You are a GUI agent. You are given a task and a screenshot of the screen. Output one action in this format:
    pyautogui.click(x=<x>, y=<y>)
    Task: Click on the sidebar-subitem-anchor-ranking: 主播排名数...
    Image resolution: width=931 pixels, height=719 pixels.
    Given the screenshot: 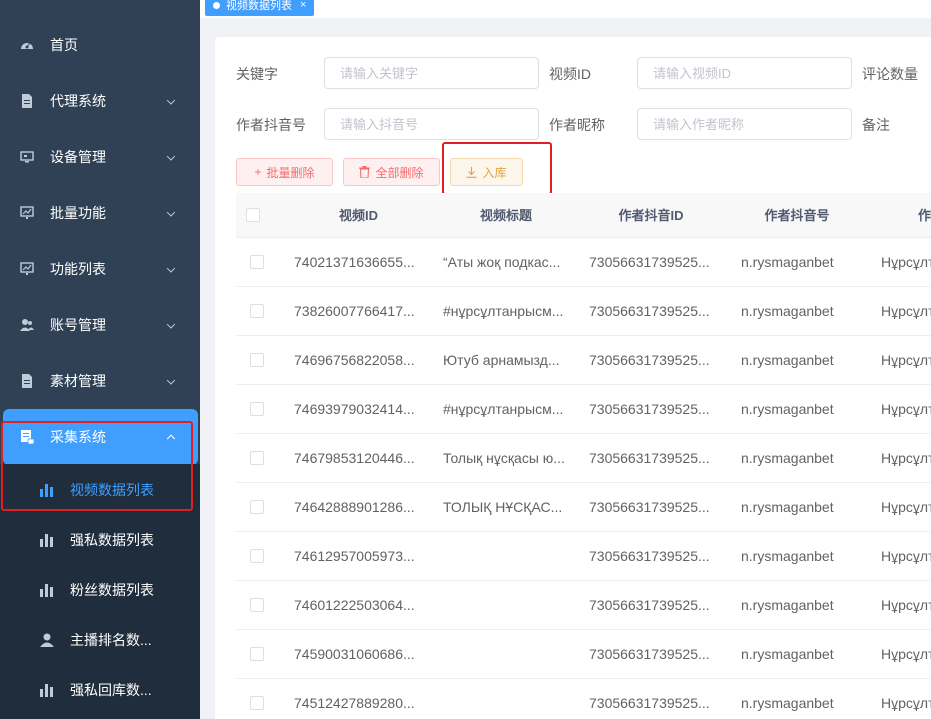 What is the action you would take?
    pyautogui.click(x=100, y=640)
    